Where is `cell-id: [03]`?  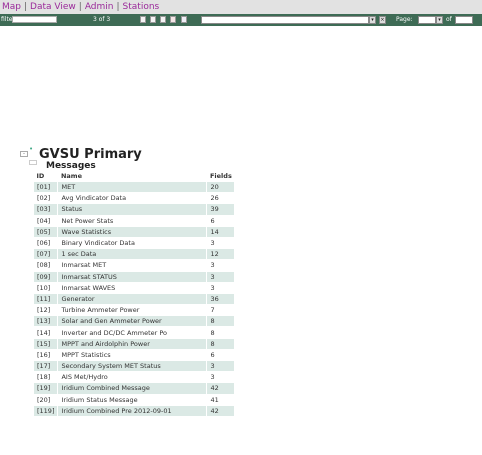
cell-id: [03] is located at coordinates (45, 209).